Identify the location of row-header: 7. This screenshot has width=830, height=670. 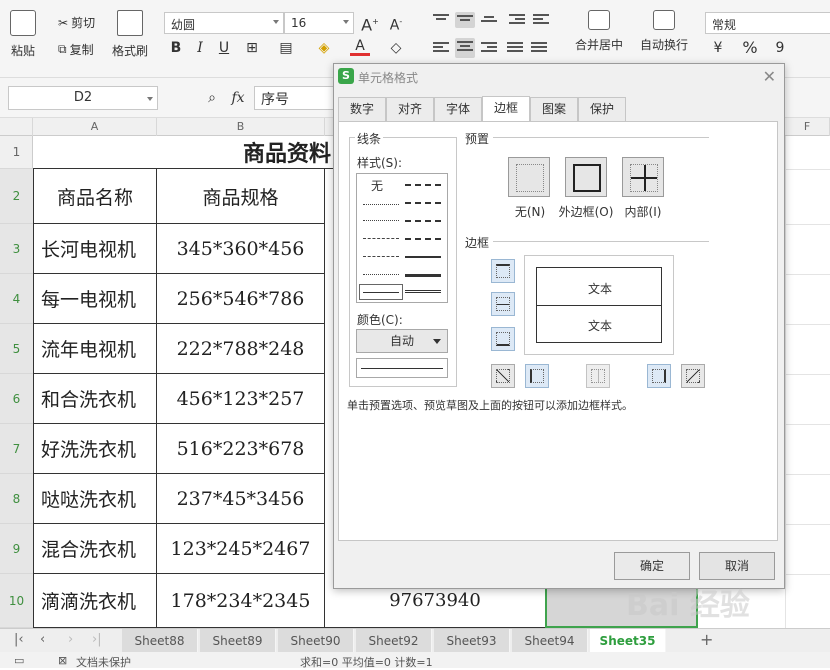
(16, 449).